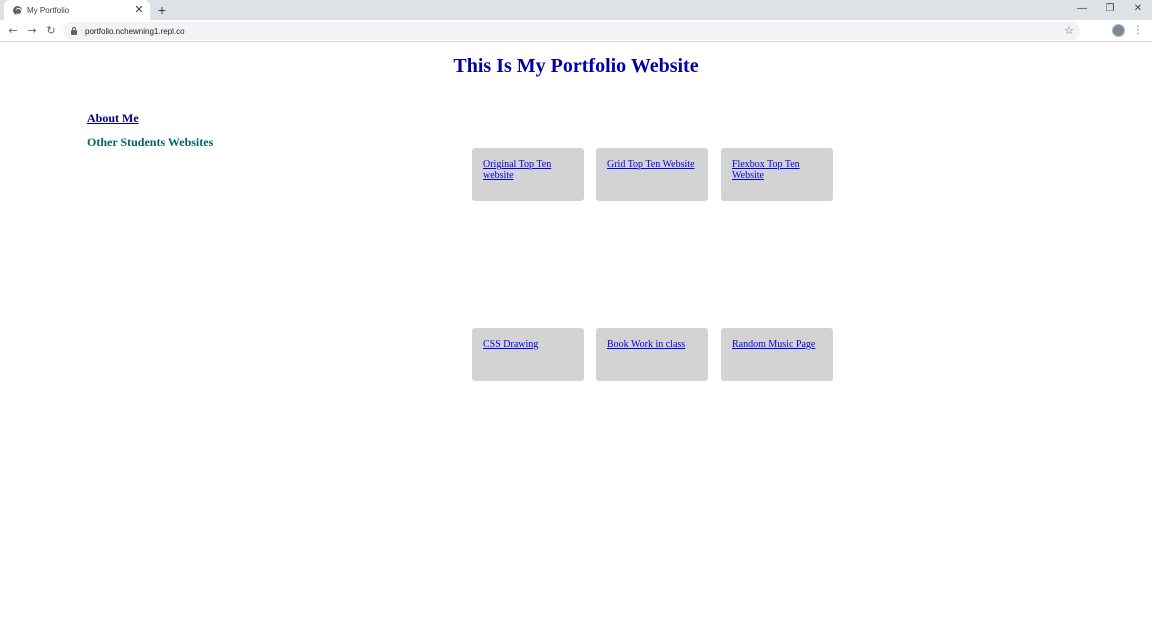 The image size is (1152, 624). Describe the element at coordinates (777, 354) in the screenshot. I see `project-card-random-music: Random Music Page` at that location.